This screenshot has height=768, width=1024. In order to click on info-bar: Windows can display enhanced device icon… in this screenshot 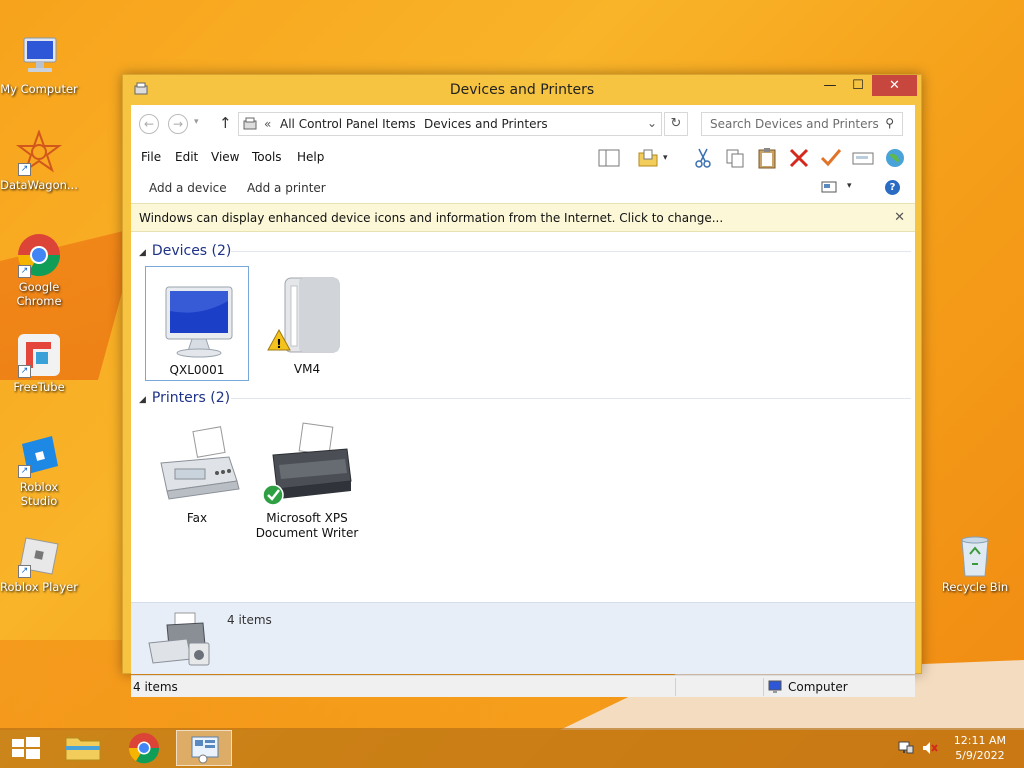, I will do `click(523, 217)`.